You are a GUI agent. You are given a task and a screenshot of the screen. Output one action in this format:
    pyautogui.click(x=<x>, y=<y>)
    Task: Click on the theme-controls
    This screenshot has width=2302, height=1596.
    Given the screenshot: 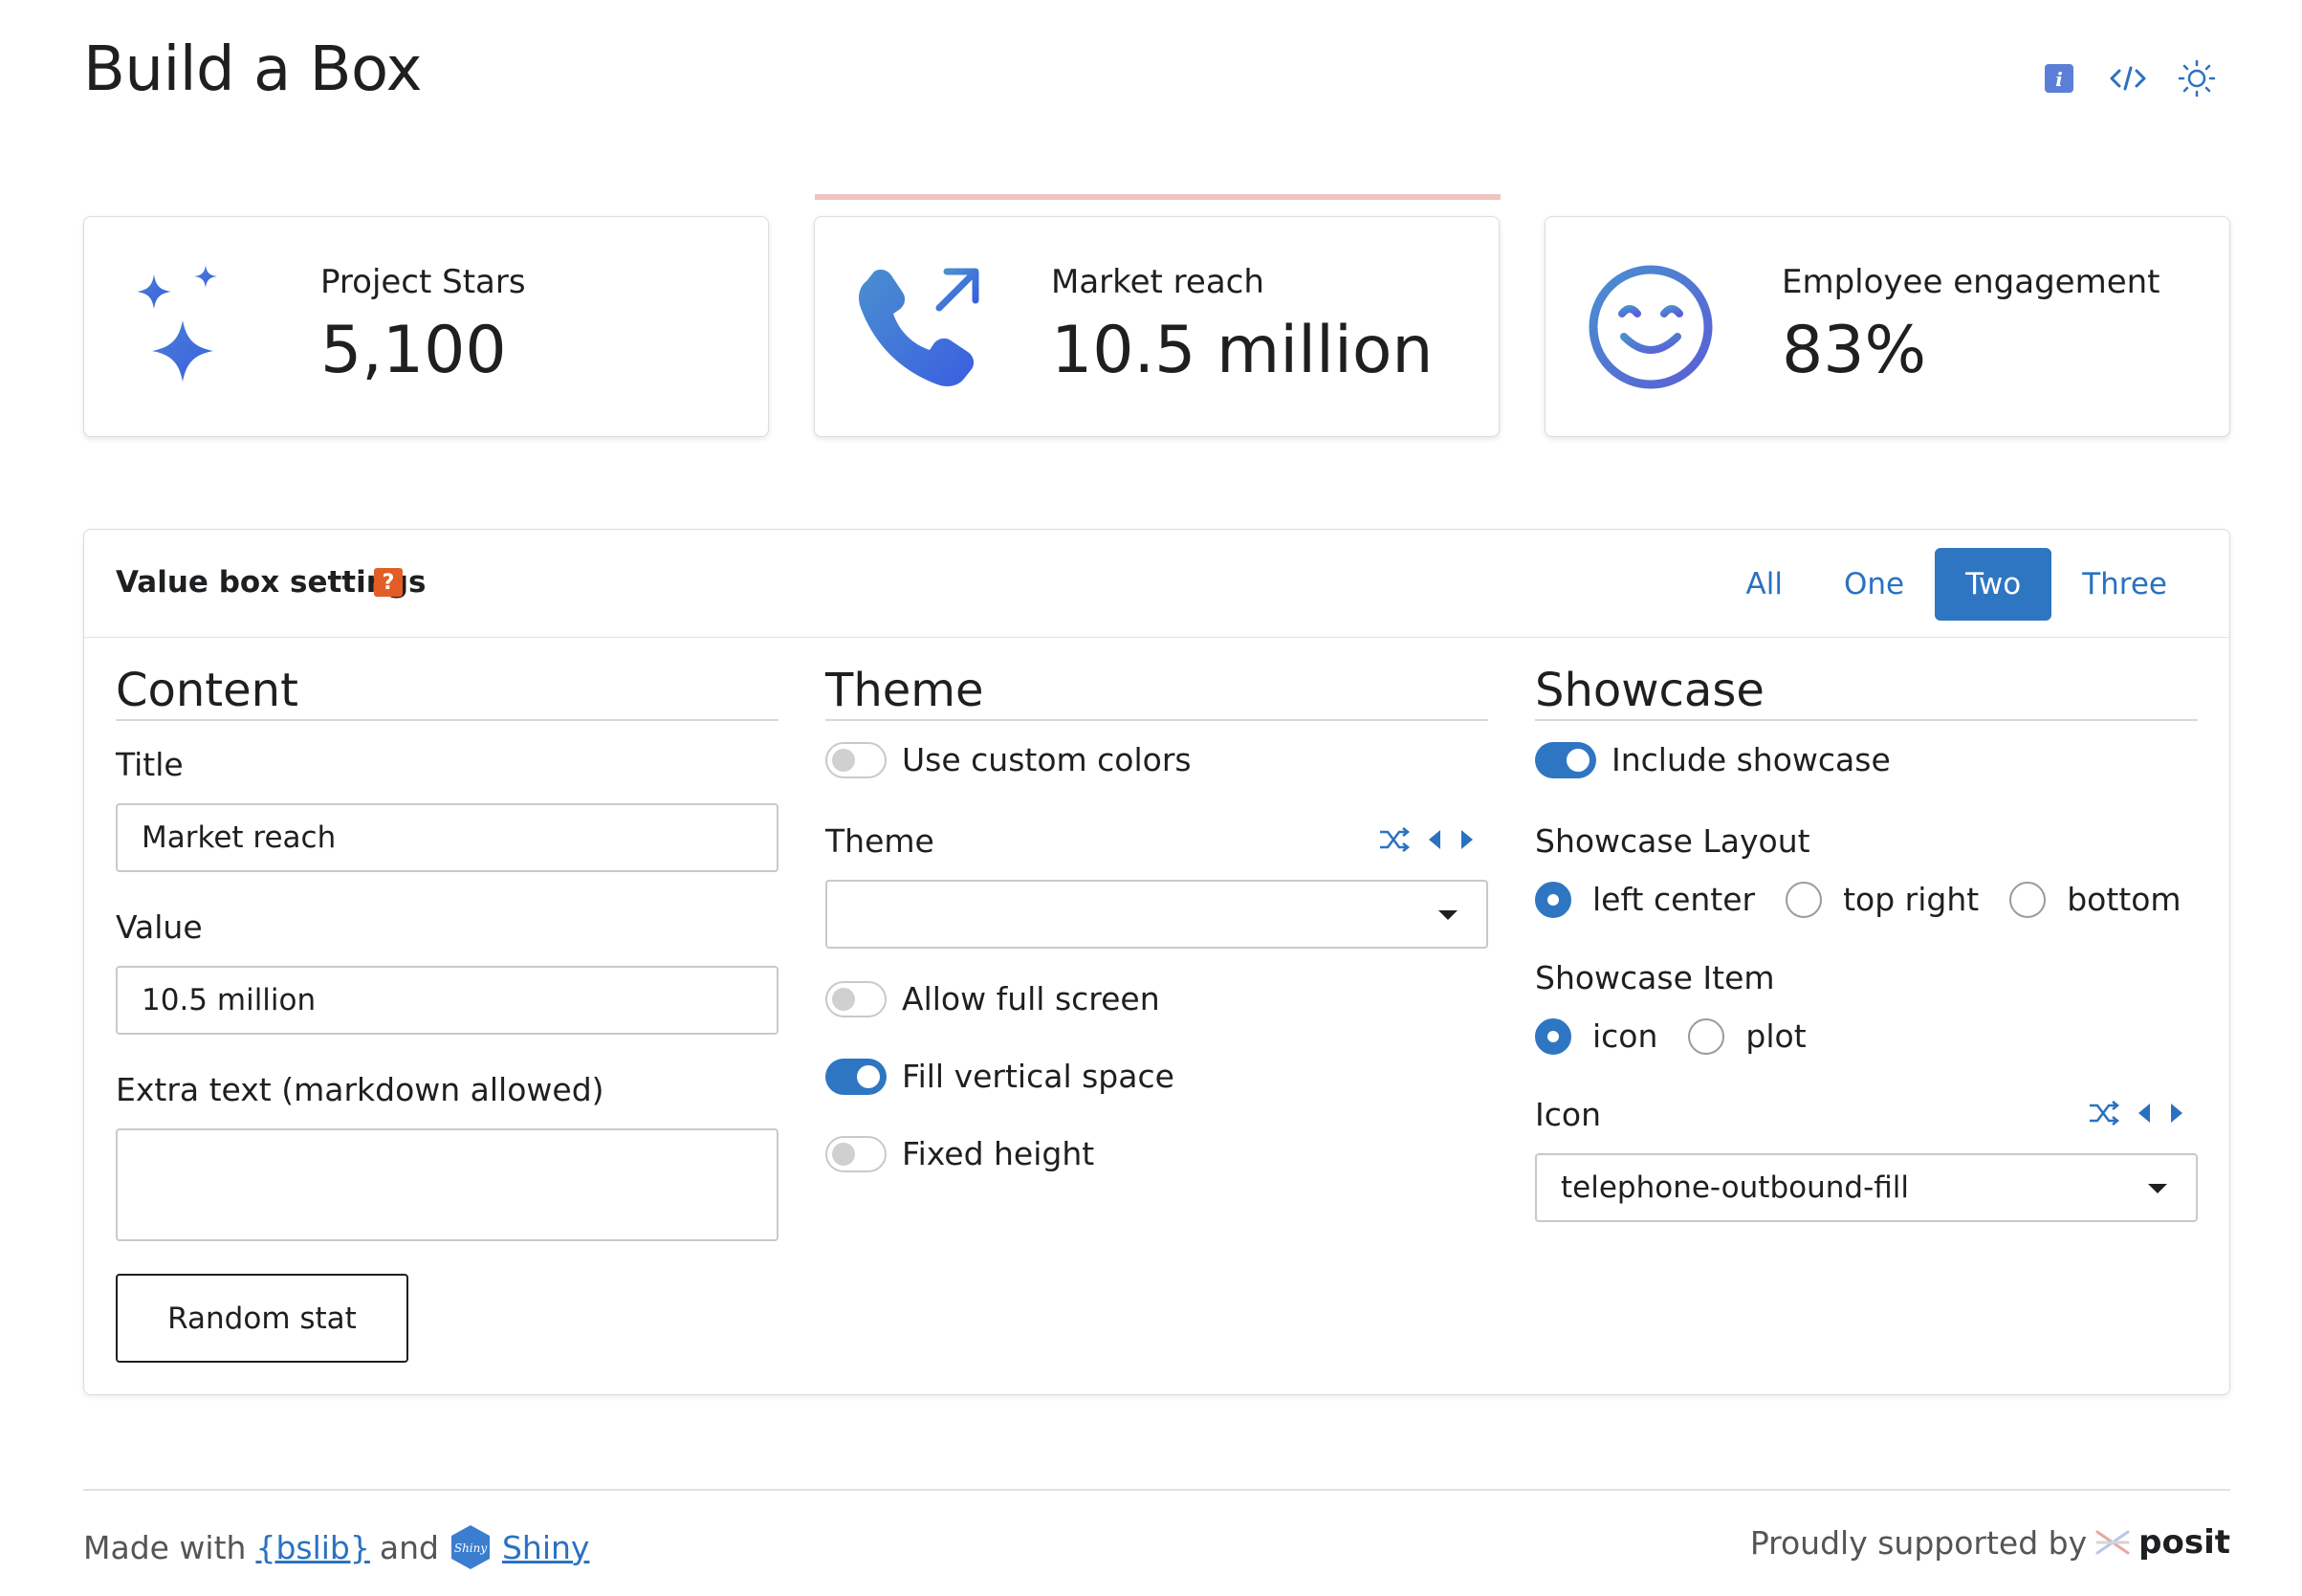 What is the action you would take?
    pyautogui.click(x=1427, y=840)
    